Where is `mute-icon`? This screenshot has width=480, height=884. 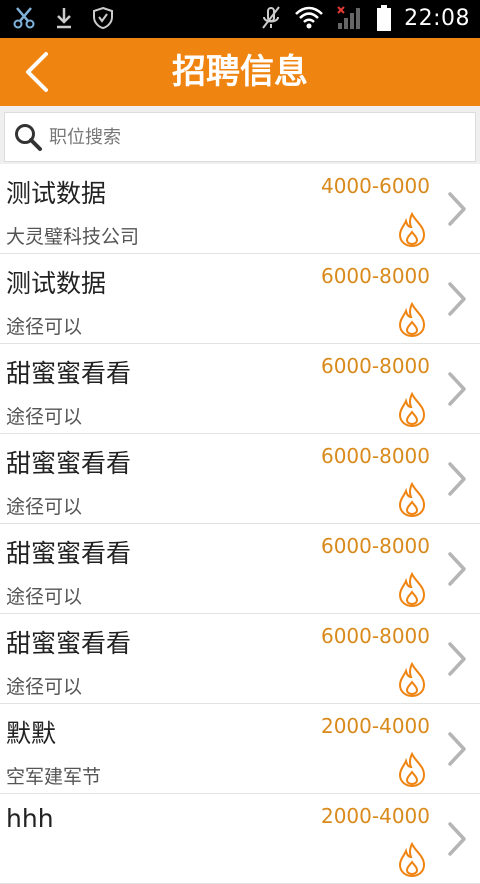
mute-icon is located at coordinates (271, 17).